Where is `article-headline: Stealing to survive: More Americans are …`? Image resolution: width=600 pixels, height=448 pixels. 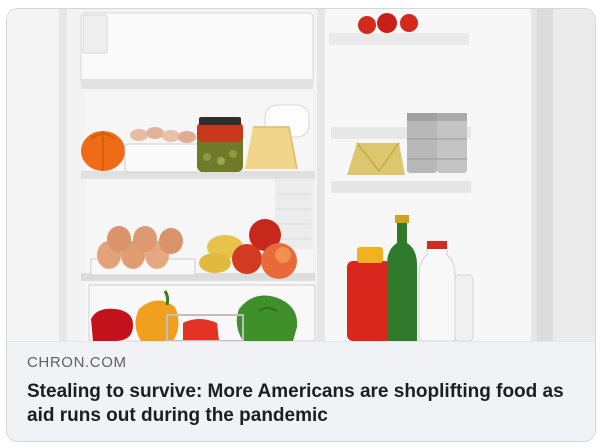 article-headline: Stealing to survive: More Americans are … is located at coordinates (303, 404).